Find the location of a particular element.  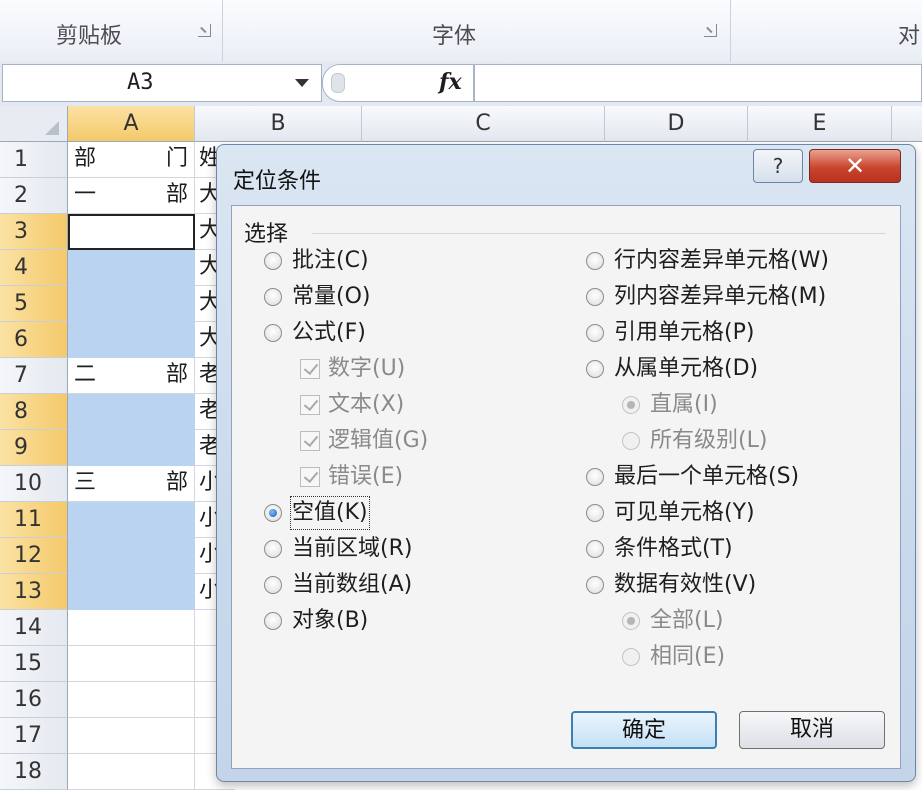

font-group: 字体 is located at coordinates (476, 31).